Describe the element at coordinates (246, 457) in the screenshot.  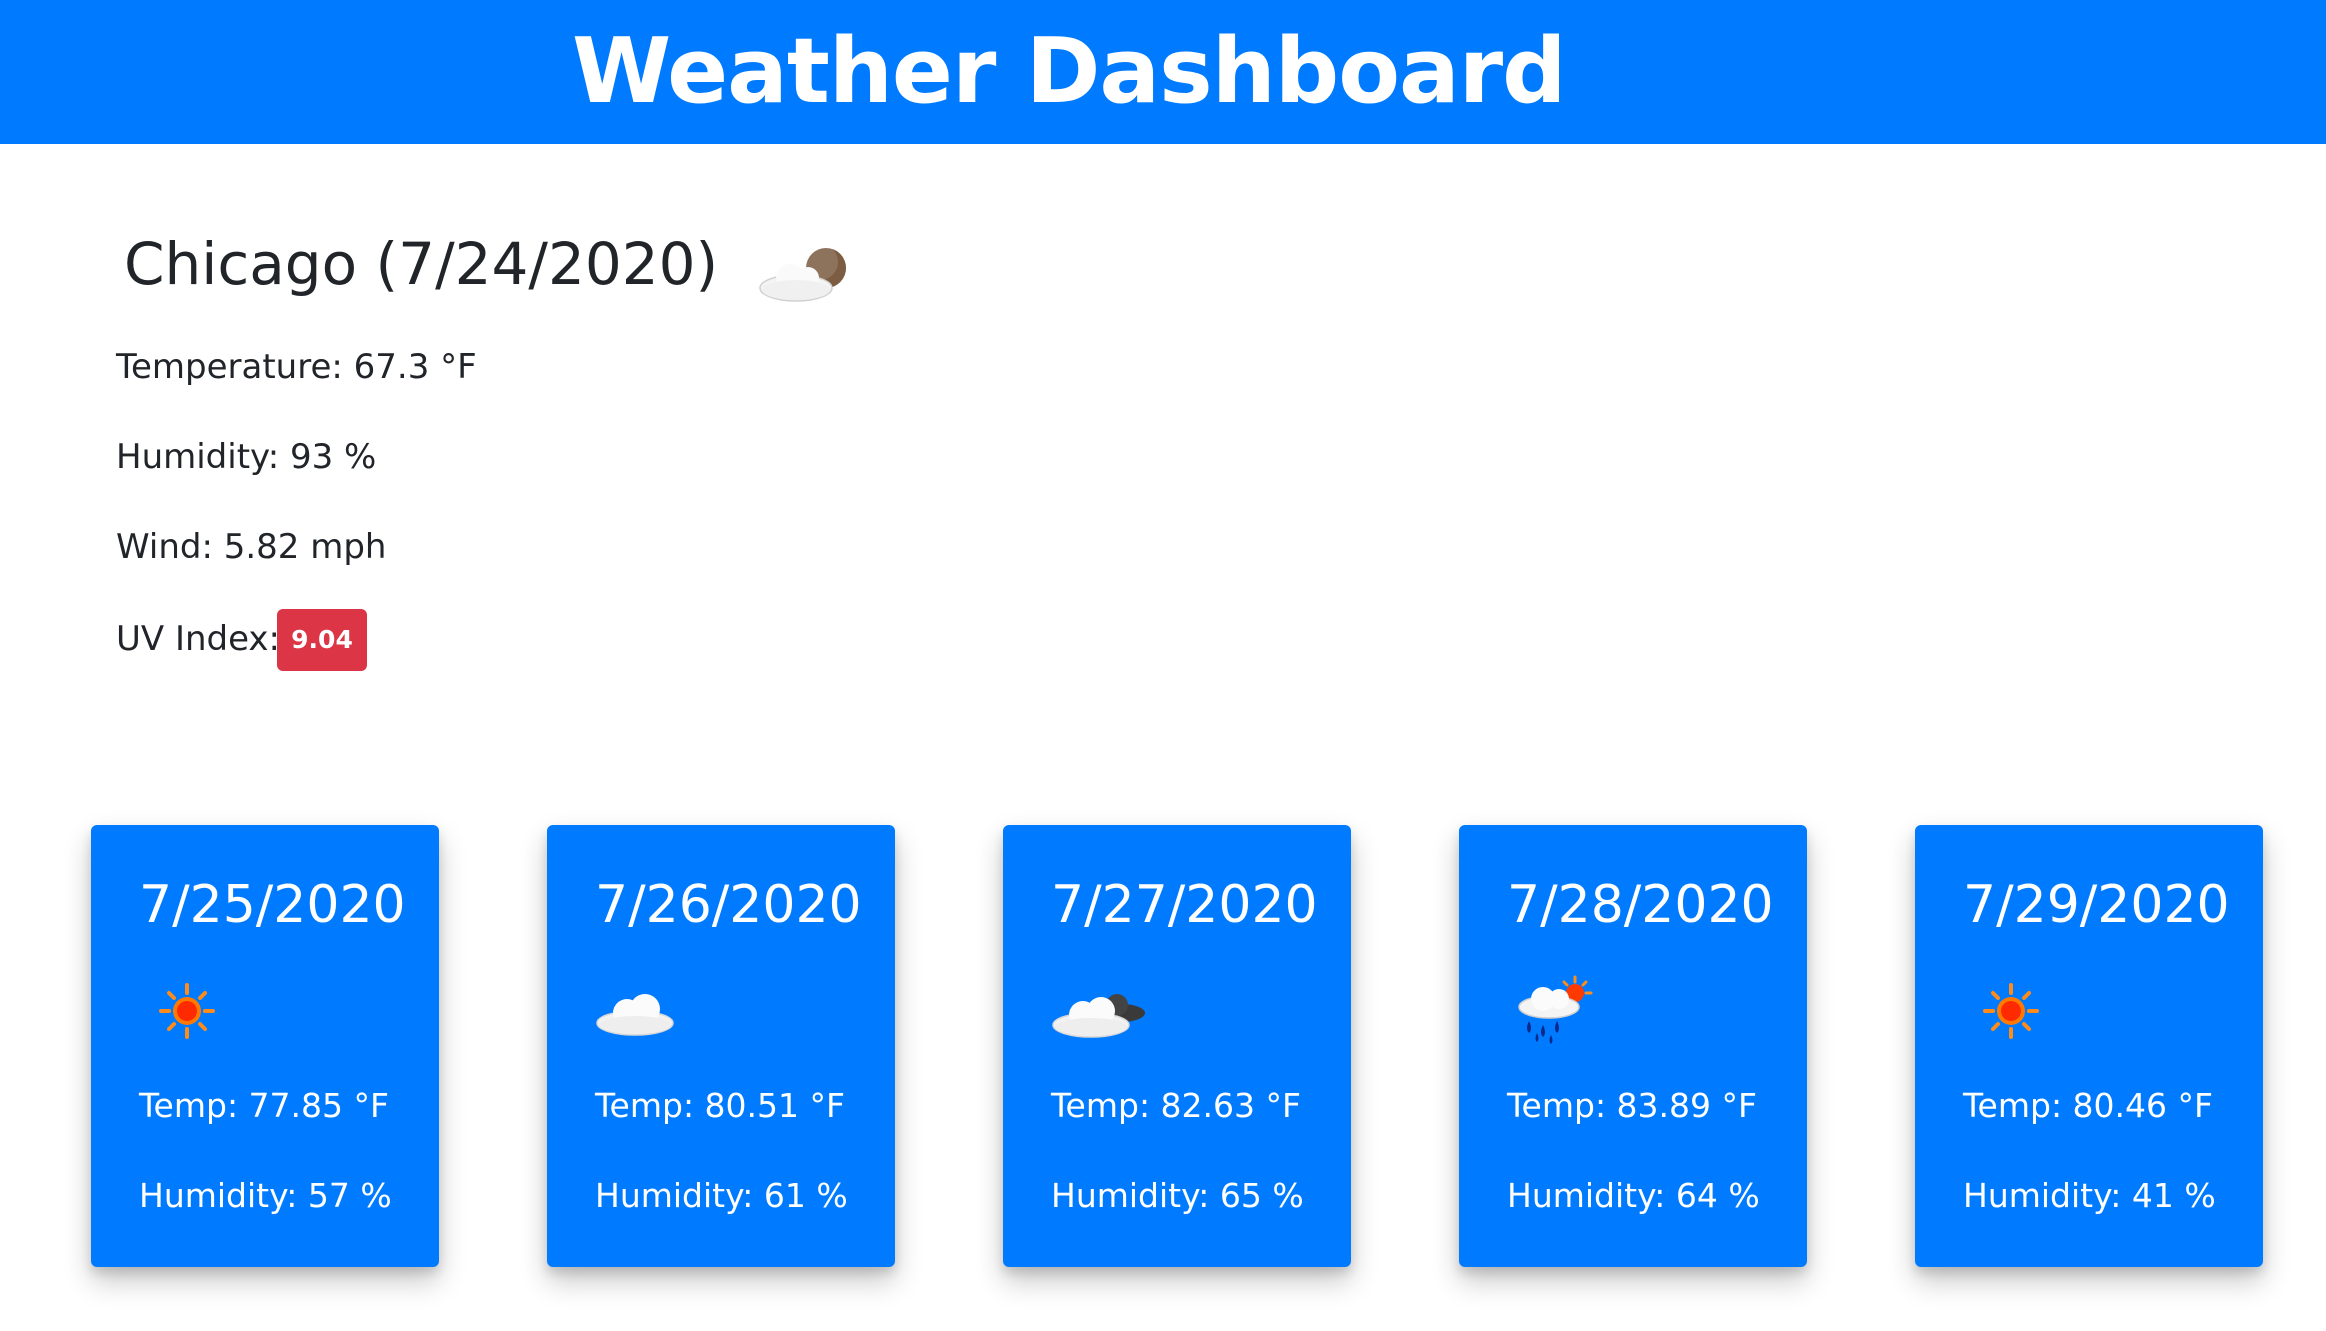
I see `humidity-text: Humidity: 93 %` at that location.